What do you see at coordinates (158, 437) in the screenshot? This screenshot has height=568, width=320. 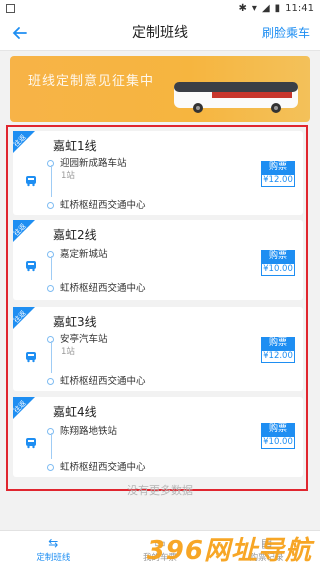 I see `route-card-4: 往返 嘉虹4线 陈翔路地铁站 虹桥枢纽西交通中心 购票 ¥10.00` at bounding box center [158, 437].